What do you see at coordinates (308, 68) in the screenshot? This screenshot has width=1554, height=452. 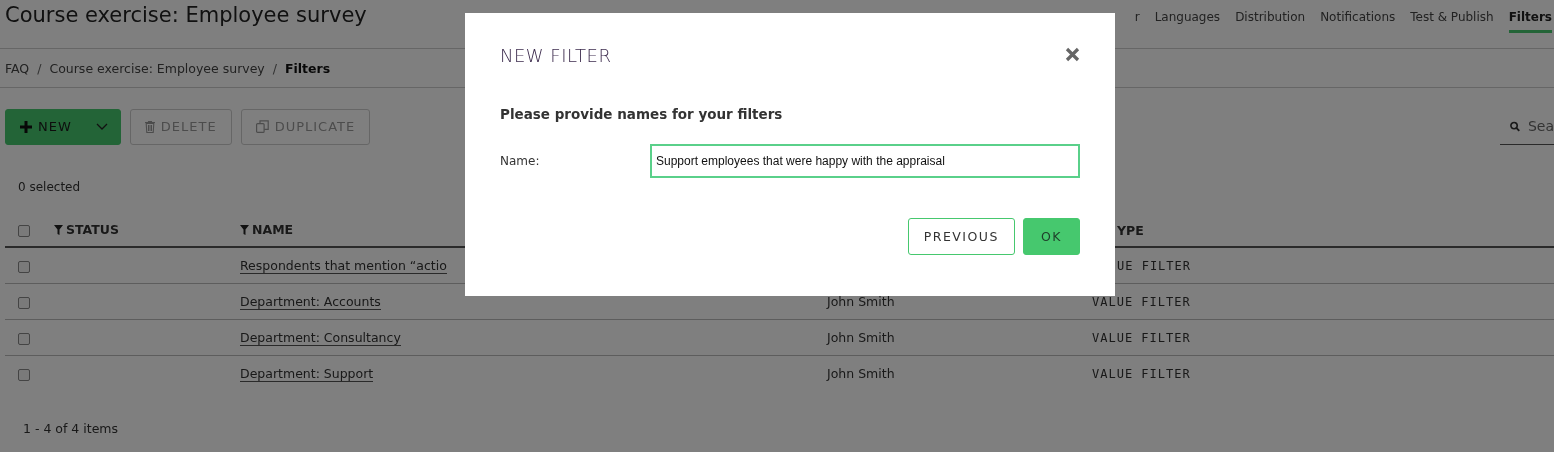 I see `breadcrumb-item: Filters` at bounding box center [308, 68].